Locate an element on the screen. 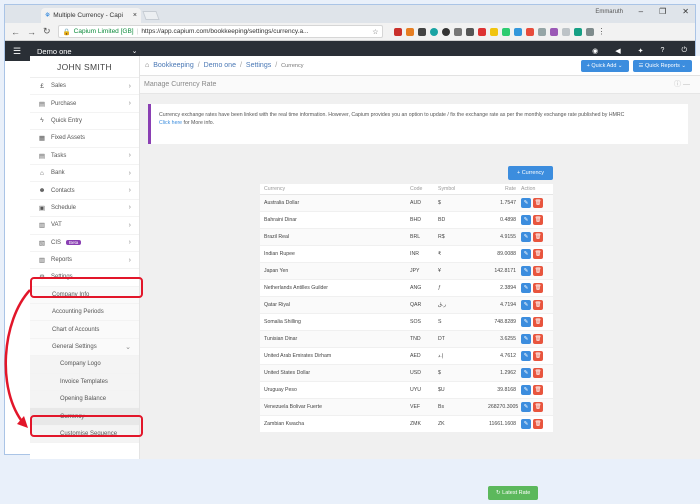 This screenshot has width=700, height=504. sidebar-item-general-settings: General Settings ⌄ is located at coordinates (84, 347).